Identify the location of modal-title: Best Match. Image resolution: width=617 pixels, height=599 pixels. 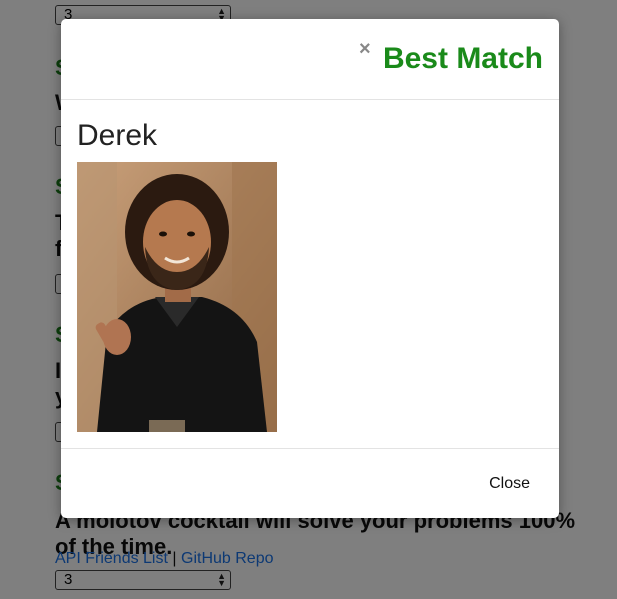
(462, 58).